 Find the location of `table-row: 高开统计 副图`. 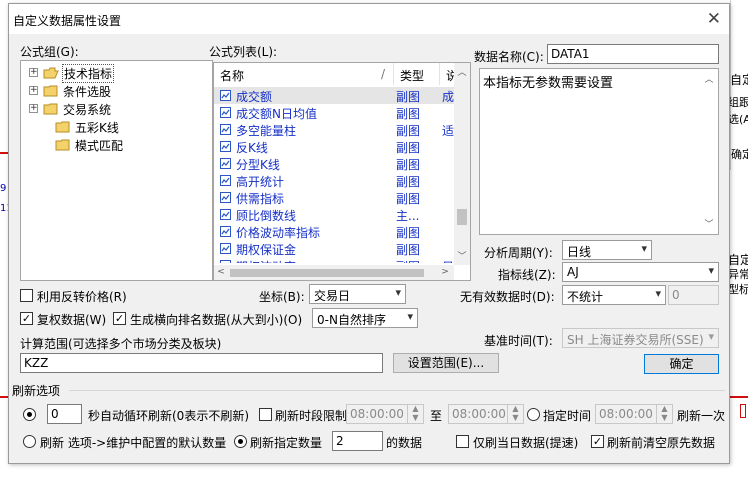

table-row: 高开统计 副图 is located at coordinates (334, 180).